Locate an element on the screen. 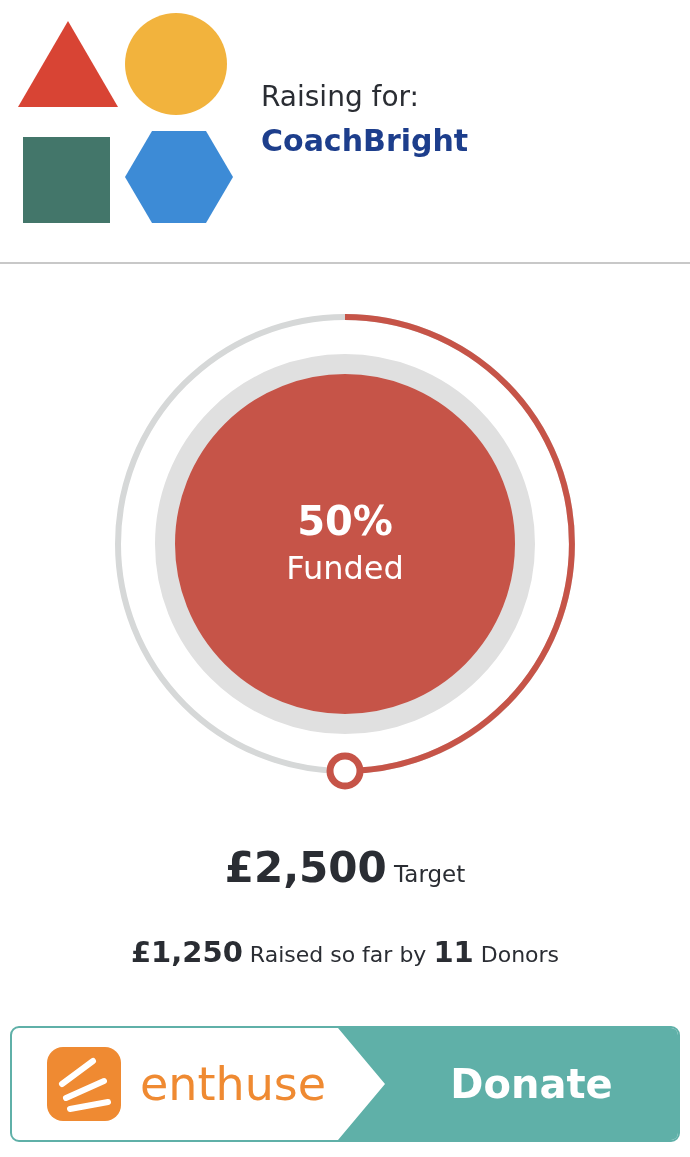 The image size is (690, 1157). raising-for-label: Raising for: is located at coordinates (340, 97).